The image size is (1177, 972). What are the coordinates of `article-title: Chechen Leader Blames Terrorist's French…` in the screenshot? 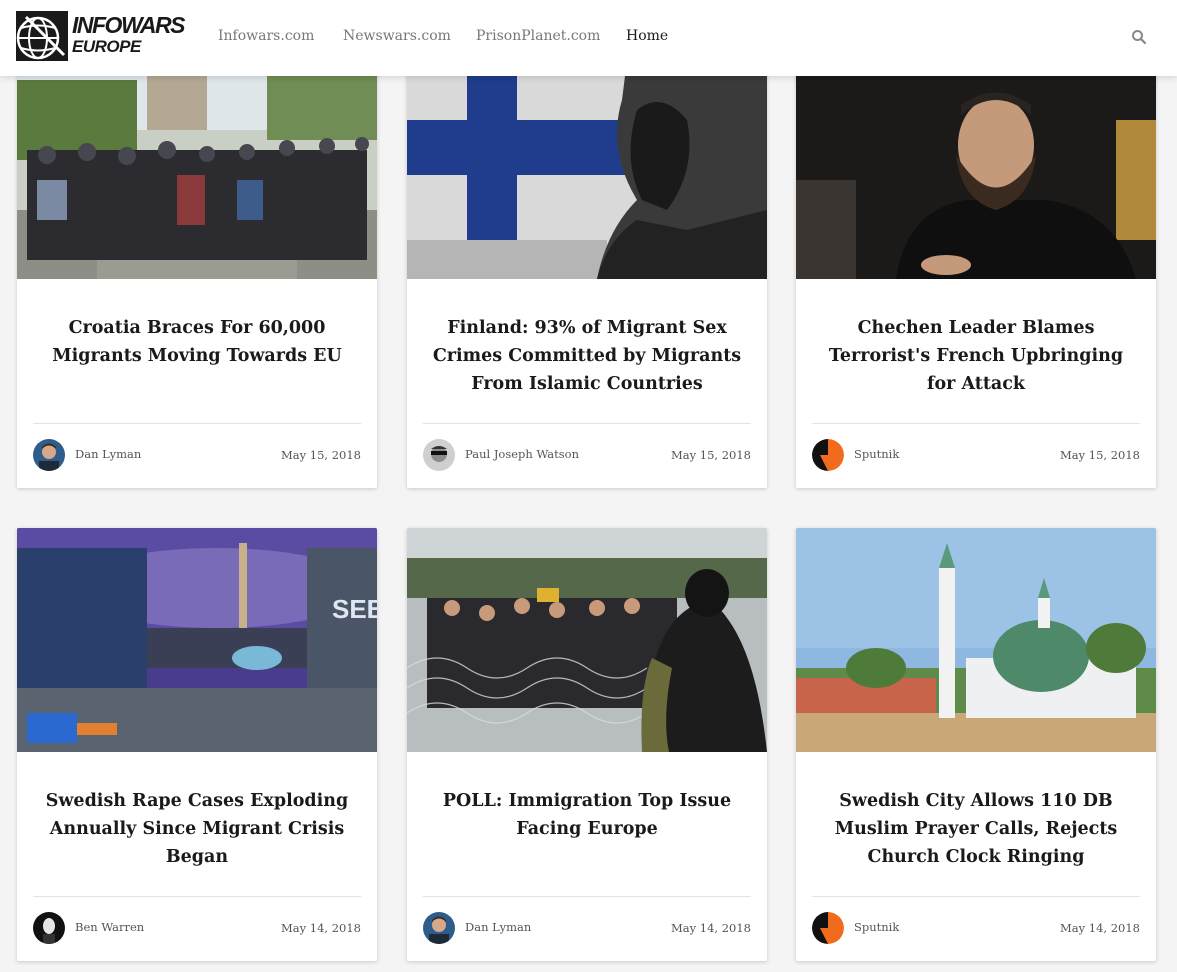 It's located at (976, 356).